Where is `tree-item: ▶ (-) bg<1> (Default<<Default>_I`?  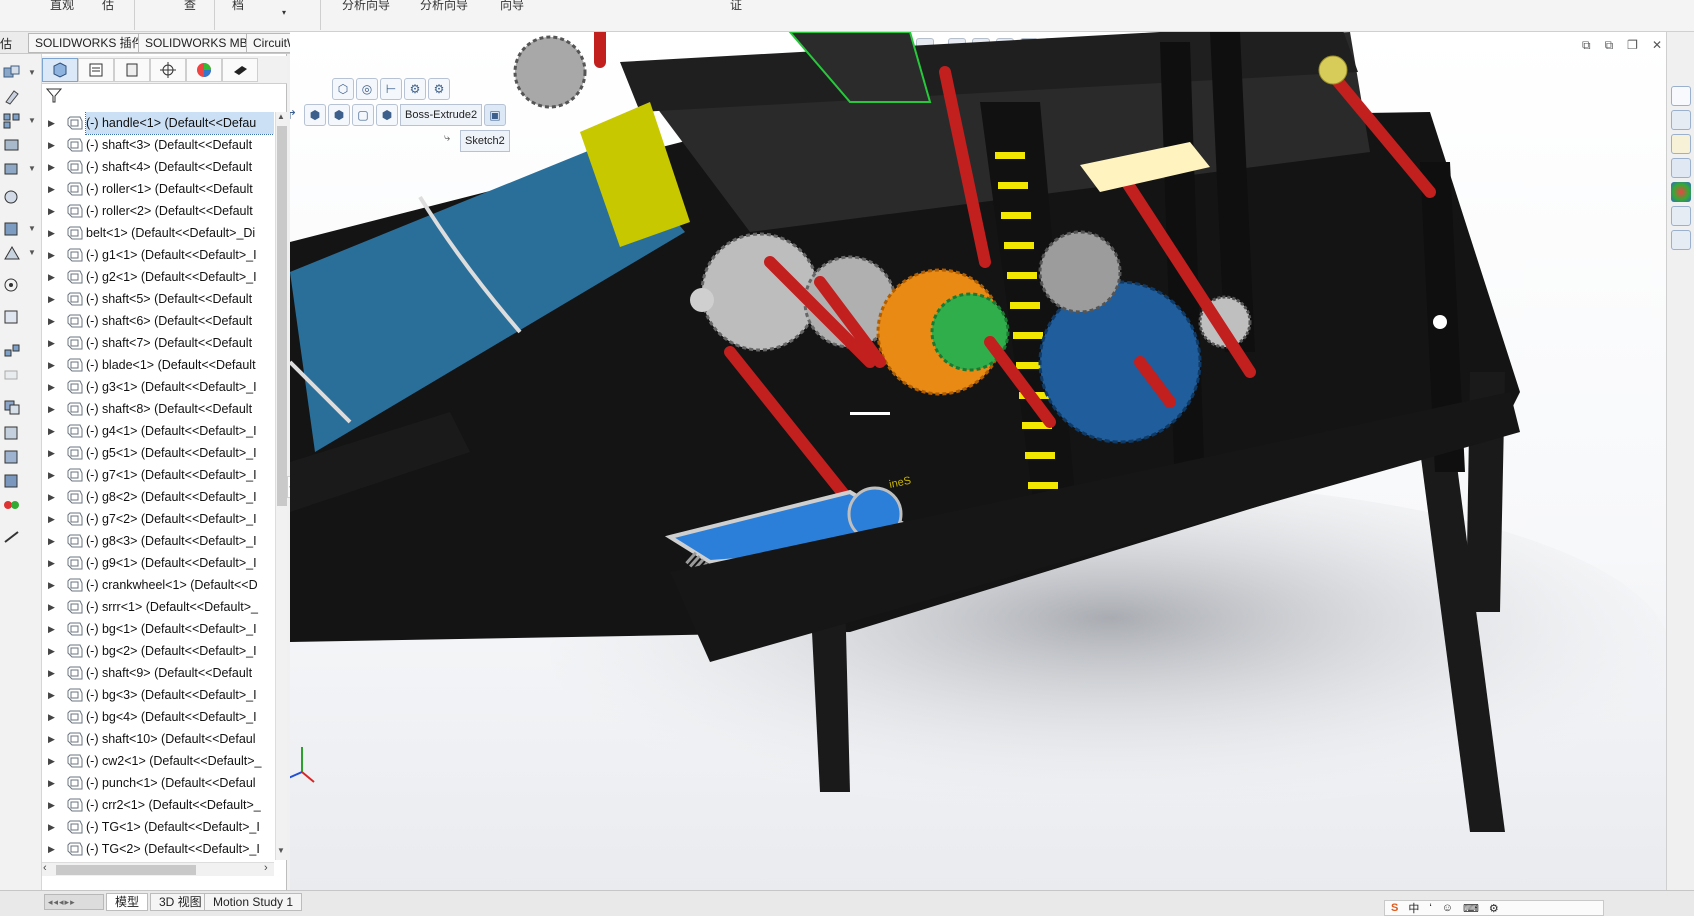 tree-item: ▶ (-) bg<1> (Default<<Default>_I is located at coordinates (158, 629).